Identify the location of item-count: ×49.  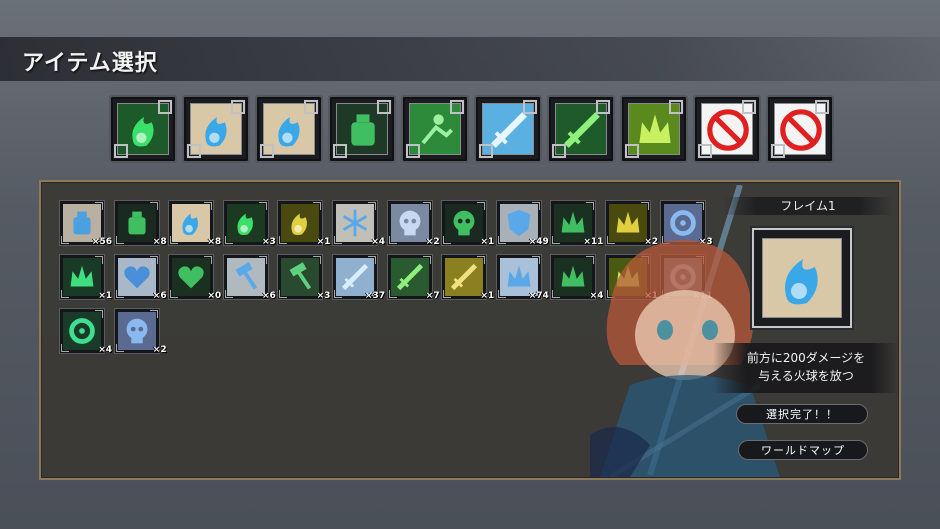
(538, 242).